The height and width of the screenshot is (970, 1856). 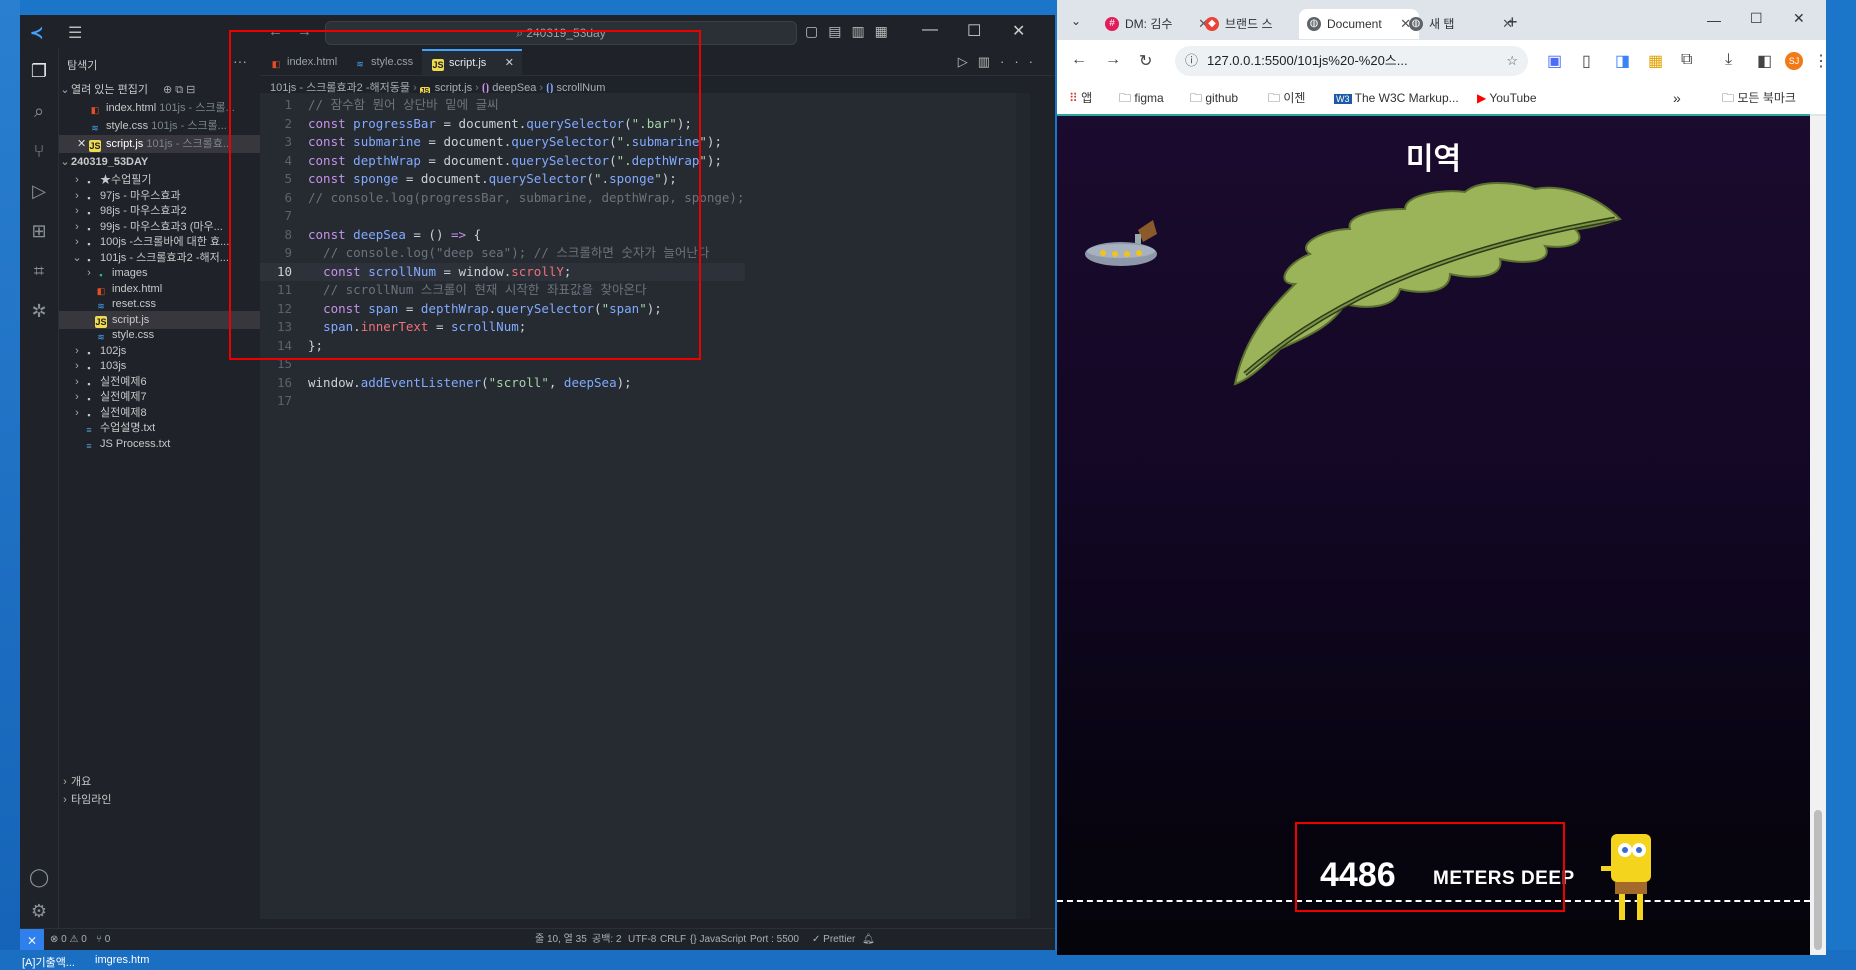 I want to click on open-editor-name: style.css, so click(x=127, y=126).